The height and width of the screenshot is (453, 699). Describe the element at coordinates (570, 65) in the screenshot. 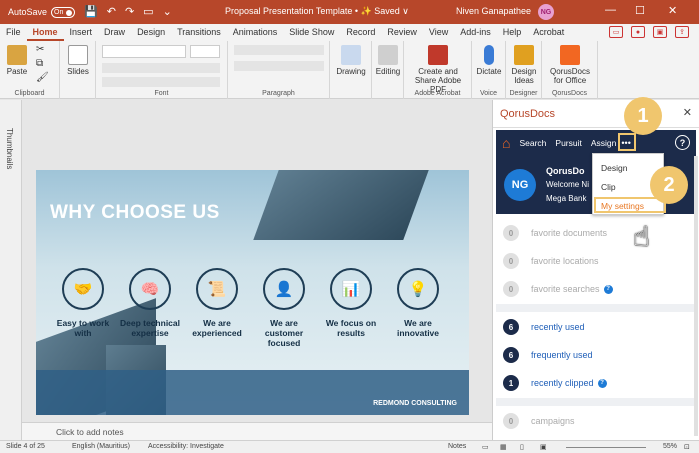

I see `qorusdocs-button: QorusDocs for Office` at that location.